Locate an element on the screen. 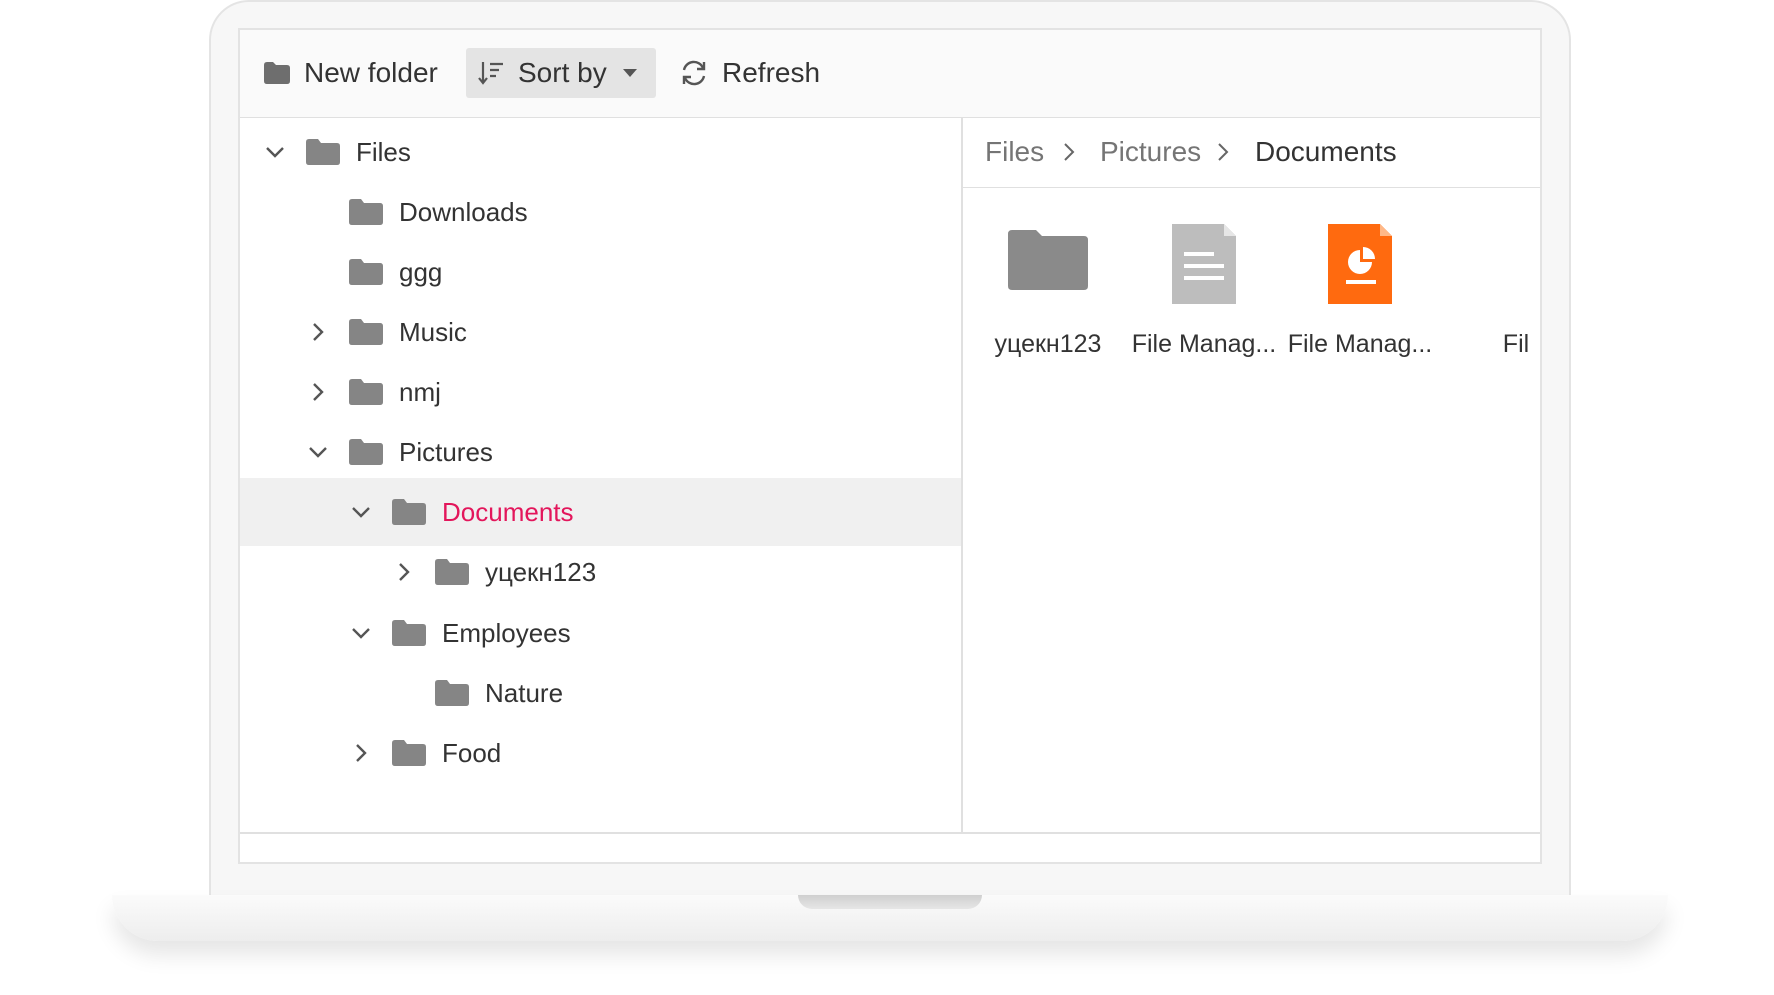  breadcrumb-documents: Documents is located at coordinates (1326, 151).